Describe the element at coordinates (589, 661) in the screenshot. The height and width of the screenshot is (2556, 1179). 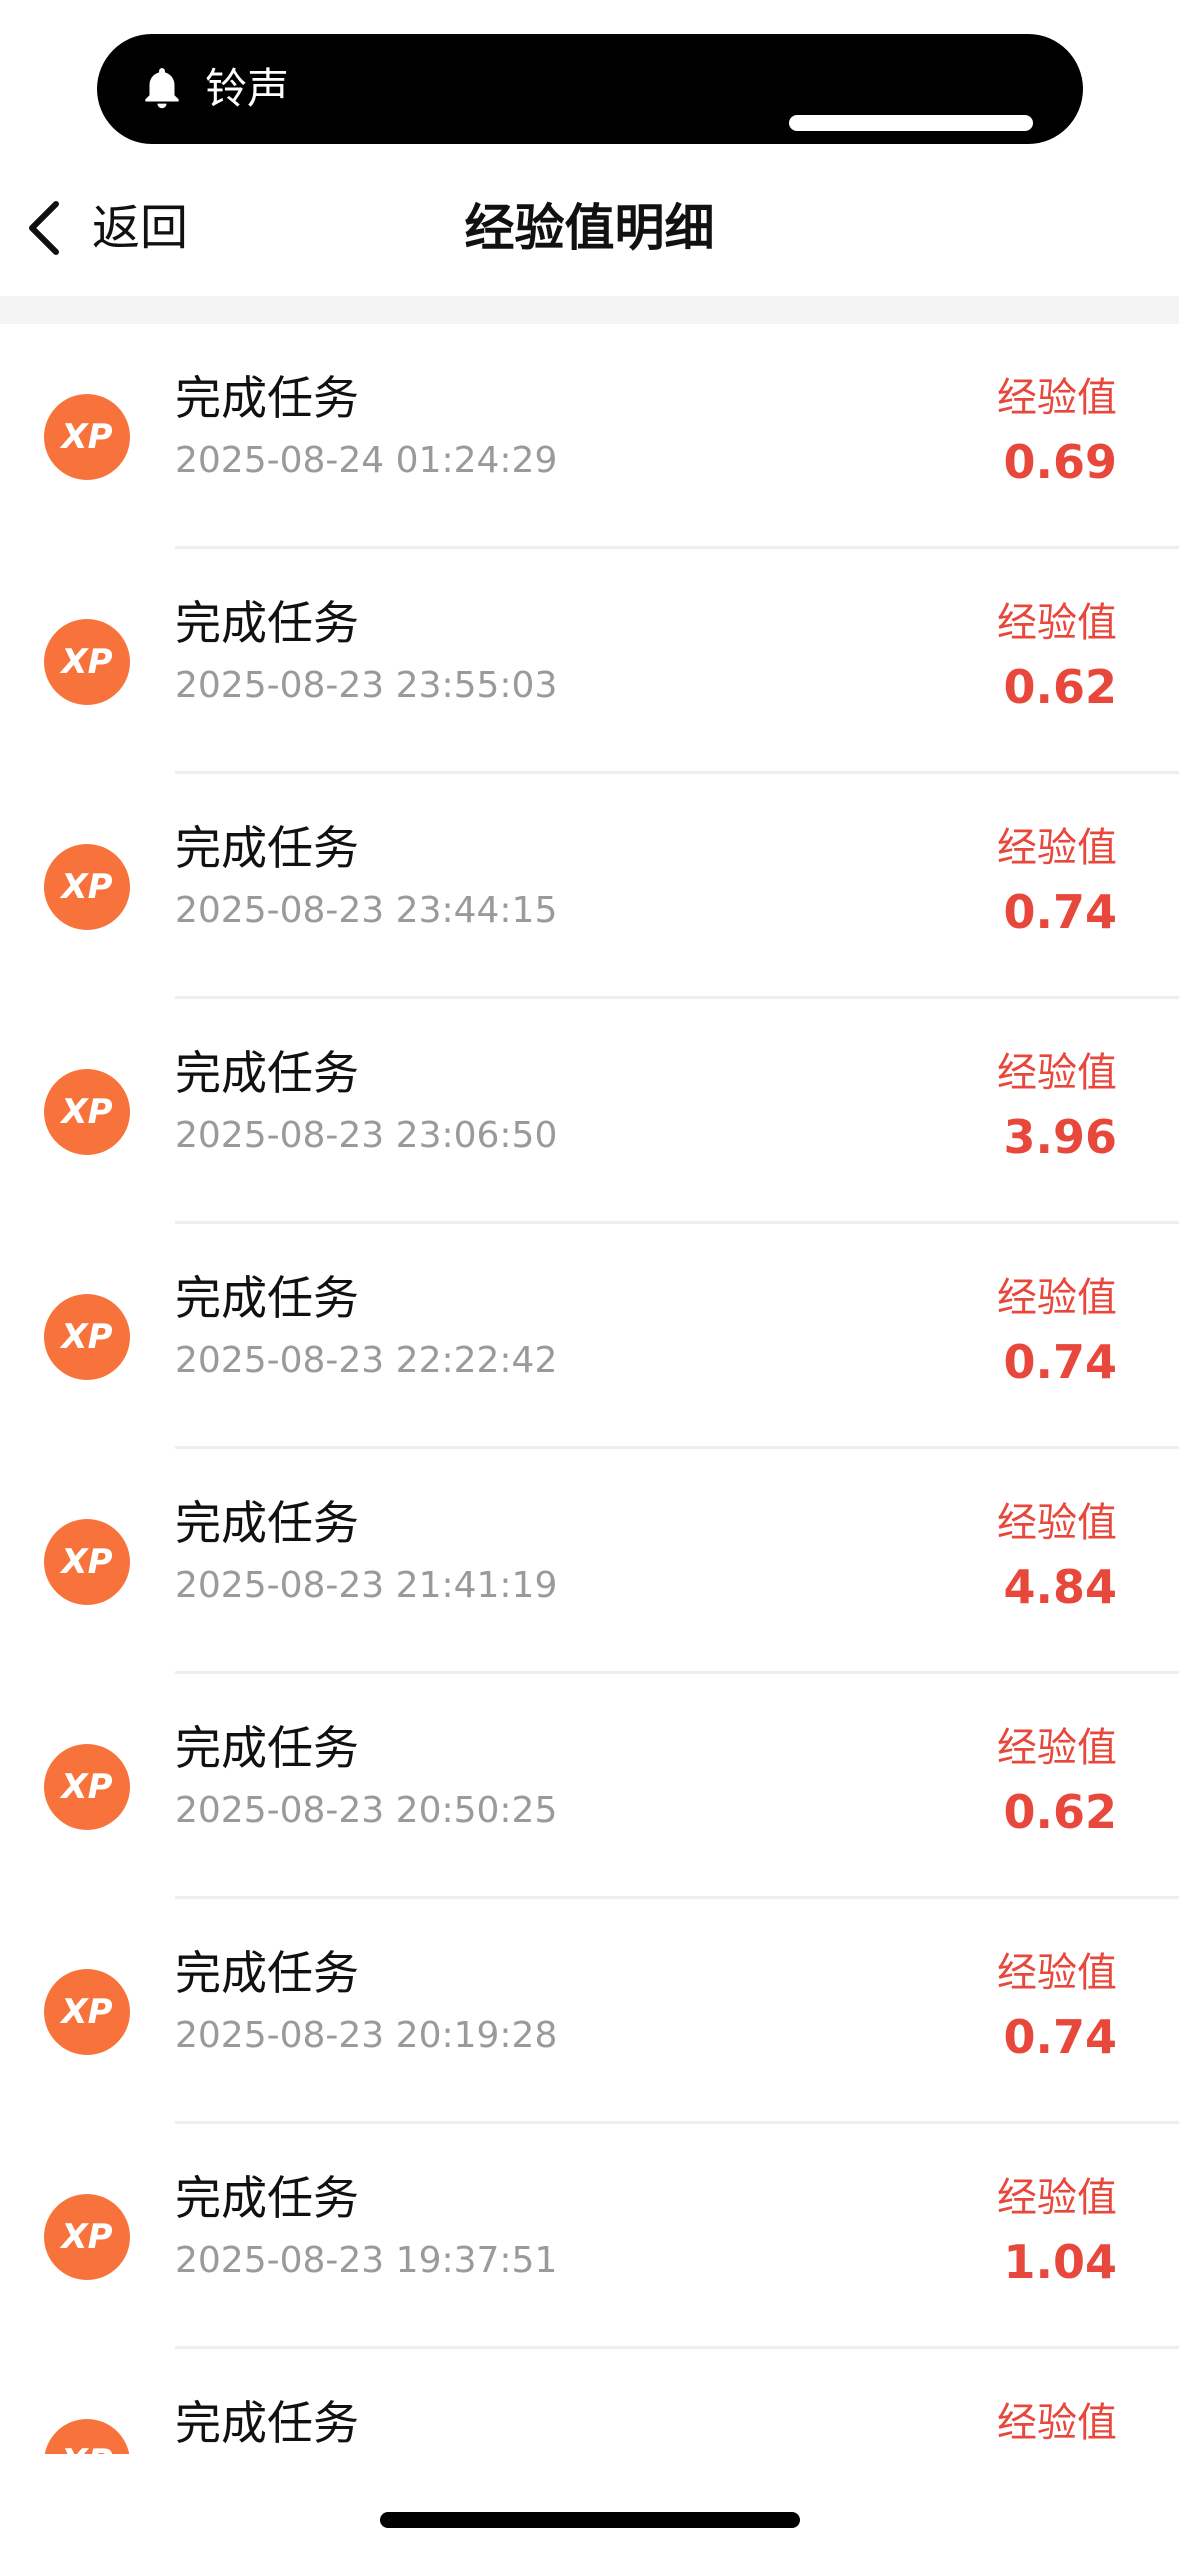
I see `record-row: XP 完成任务 2025-08-23 23:55:03 经验值 0.62` at that location.